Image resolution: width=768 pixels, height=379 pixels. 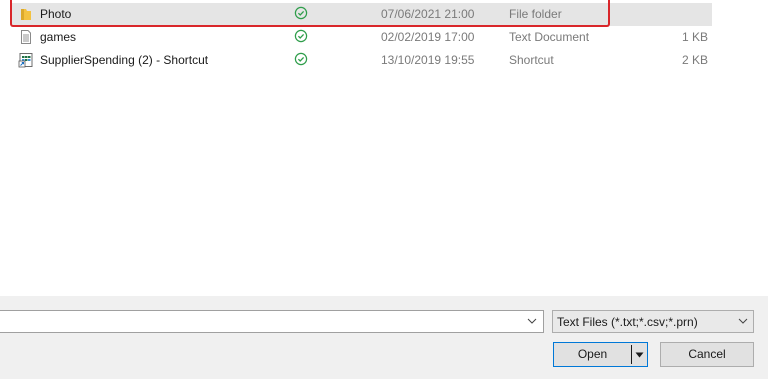 I want to click on file-name-input, so click(x=263, y=321).